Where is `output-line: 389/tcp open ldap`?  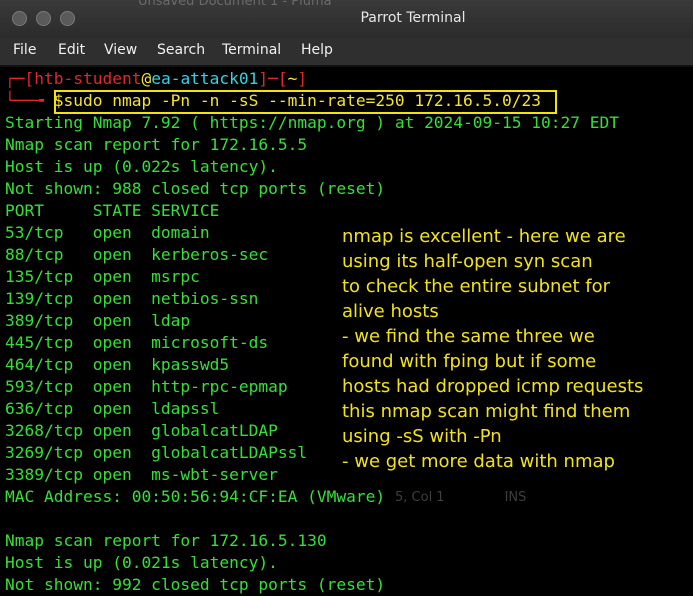
output-line: 389/tcp open ldap is located at coordinates (98, 320).